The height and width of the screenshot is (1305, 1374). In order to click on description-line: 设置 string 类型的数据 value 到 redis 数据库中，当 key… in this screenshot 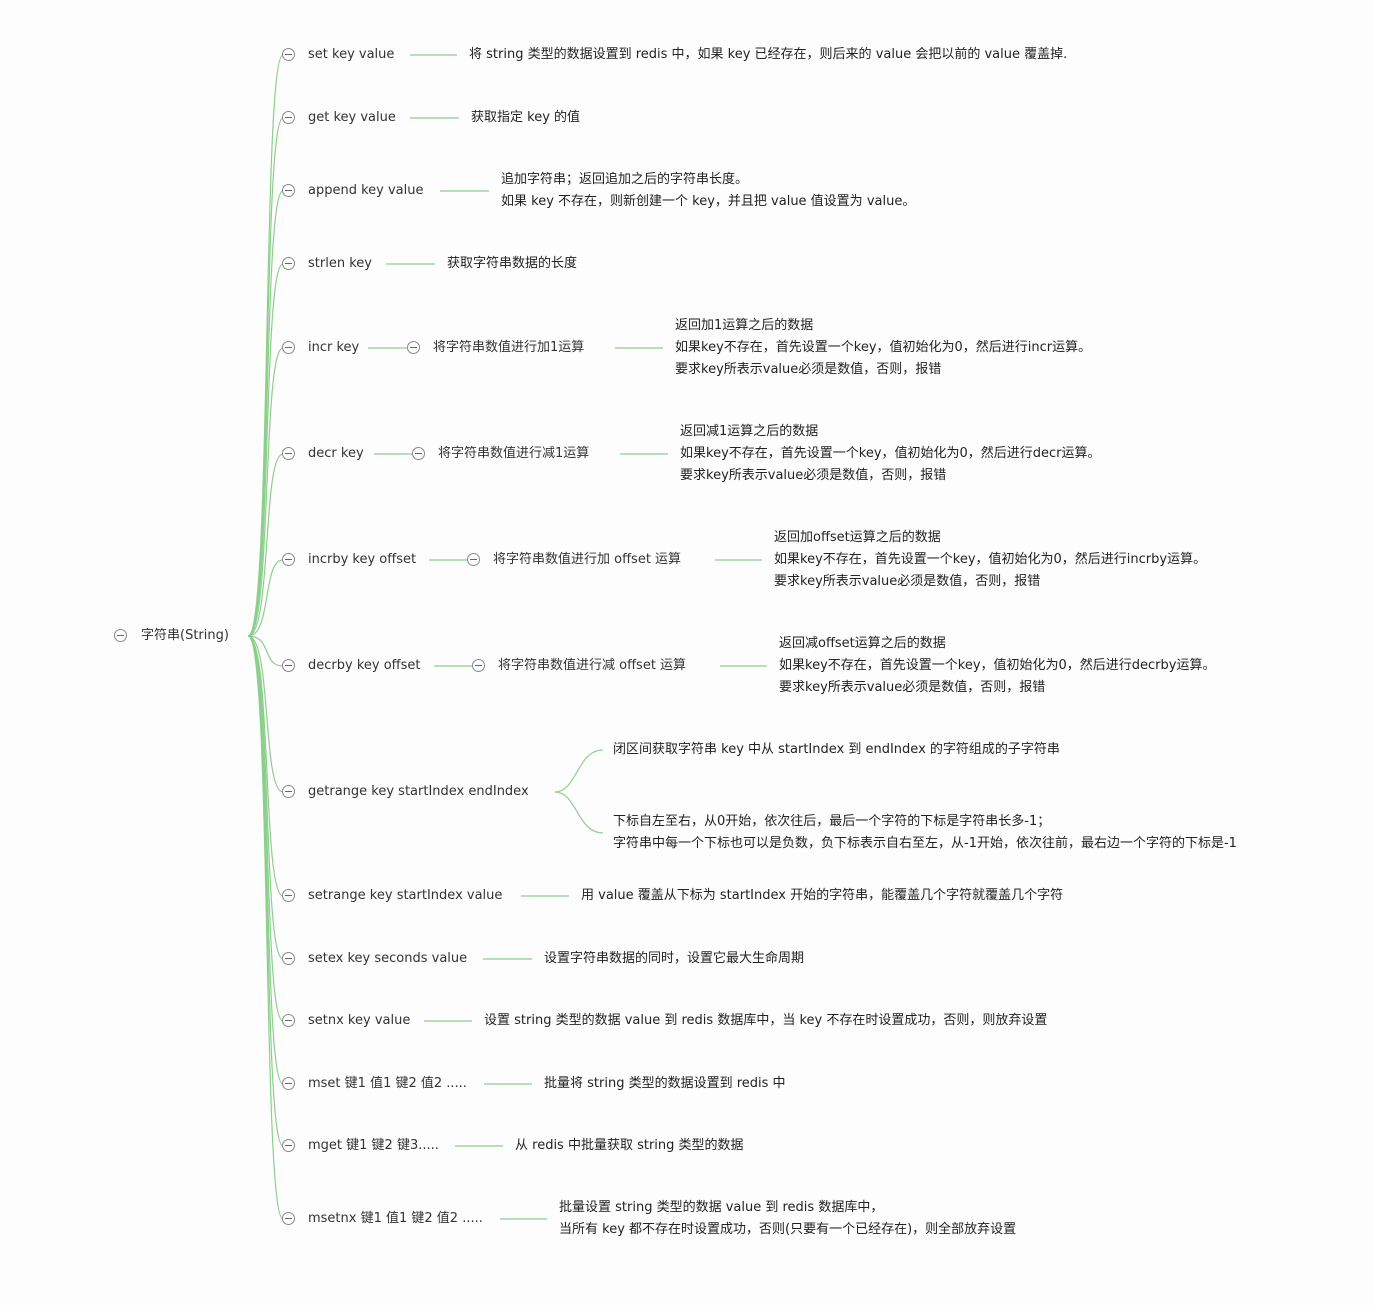, I will do `click(766, 1020)`.